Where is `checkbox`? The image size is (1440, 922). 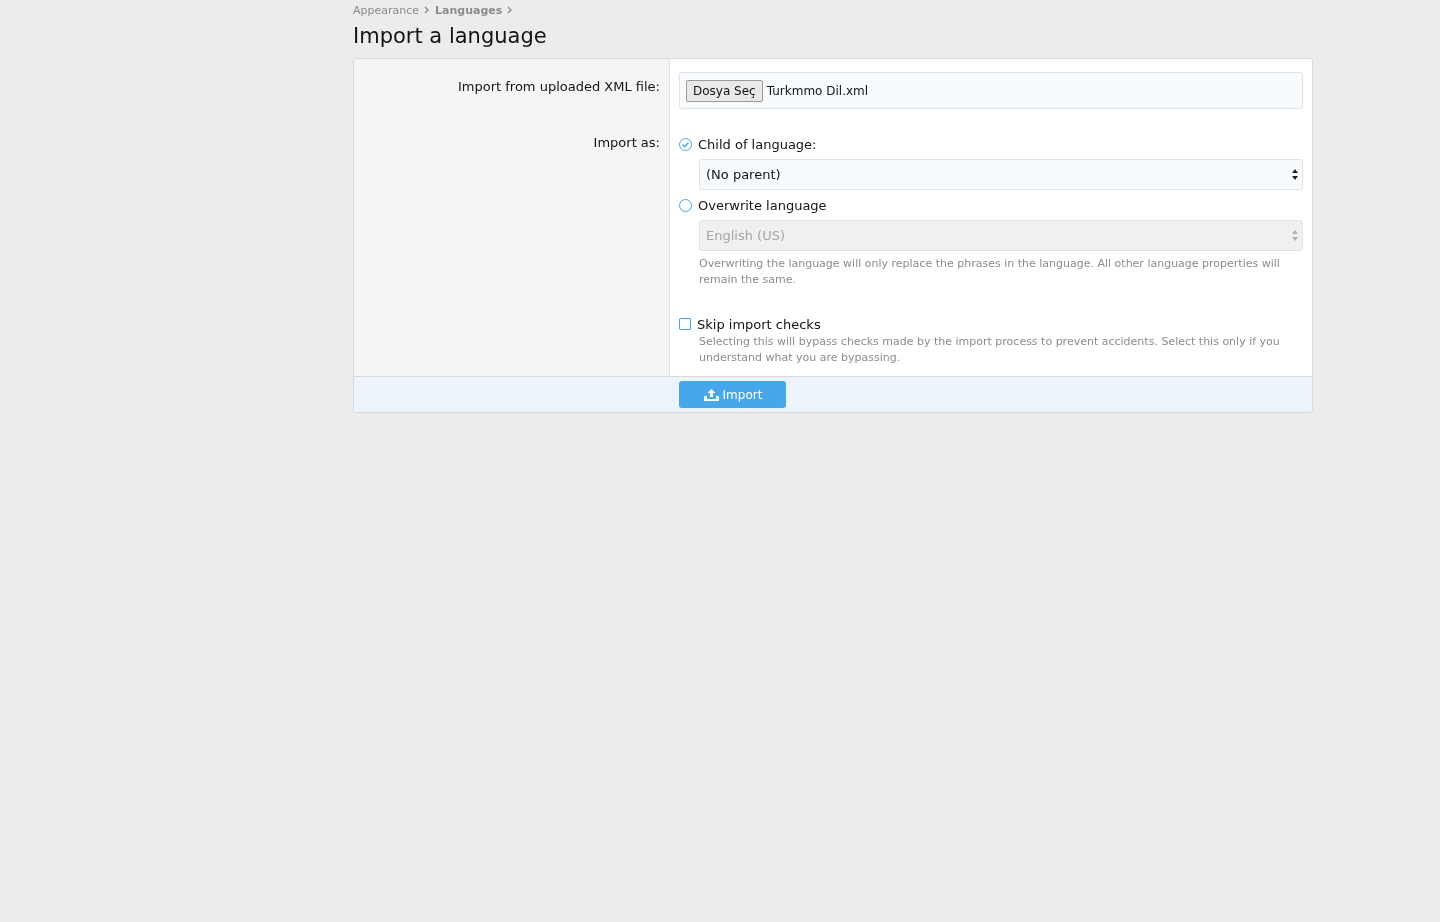
checkbox is located at coordinates (685, 324).